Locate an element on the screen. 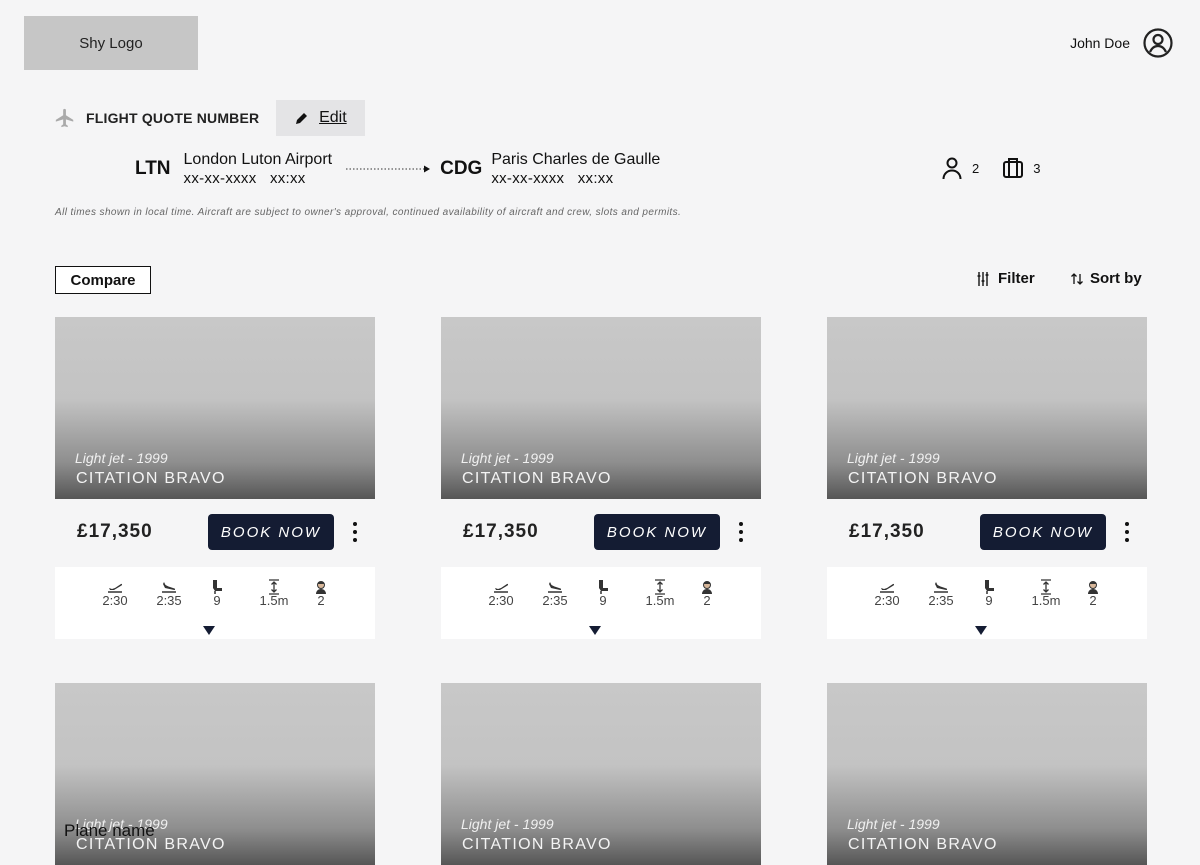 The height and width of the screenshot is (865, 1200). filter-label: Filter is located at coordinates (1016, 278).